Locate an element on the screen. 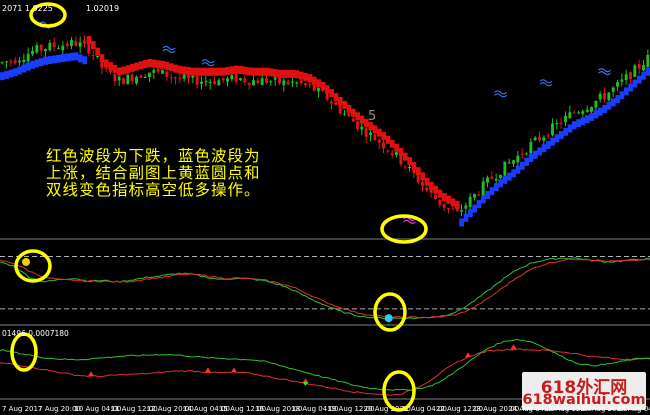 The image size is (650, 415). sell-arrow-marker is located at coordinates (208, 370).